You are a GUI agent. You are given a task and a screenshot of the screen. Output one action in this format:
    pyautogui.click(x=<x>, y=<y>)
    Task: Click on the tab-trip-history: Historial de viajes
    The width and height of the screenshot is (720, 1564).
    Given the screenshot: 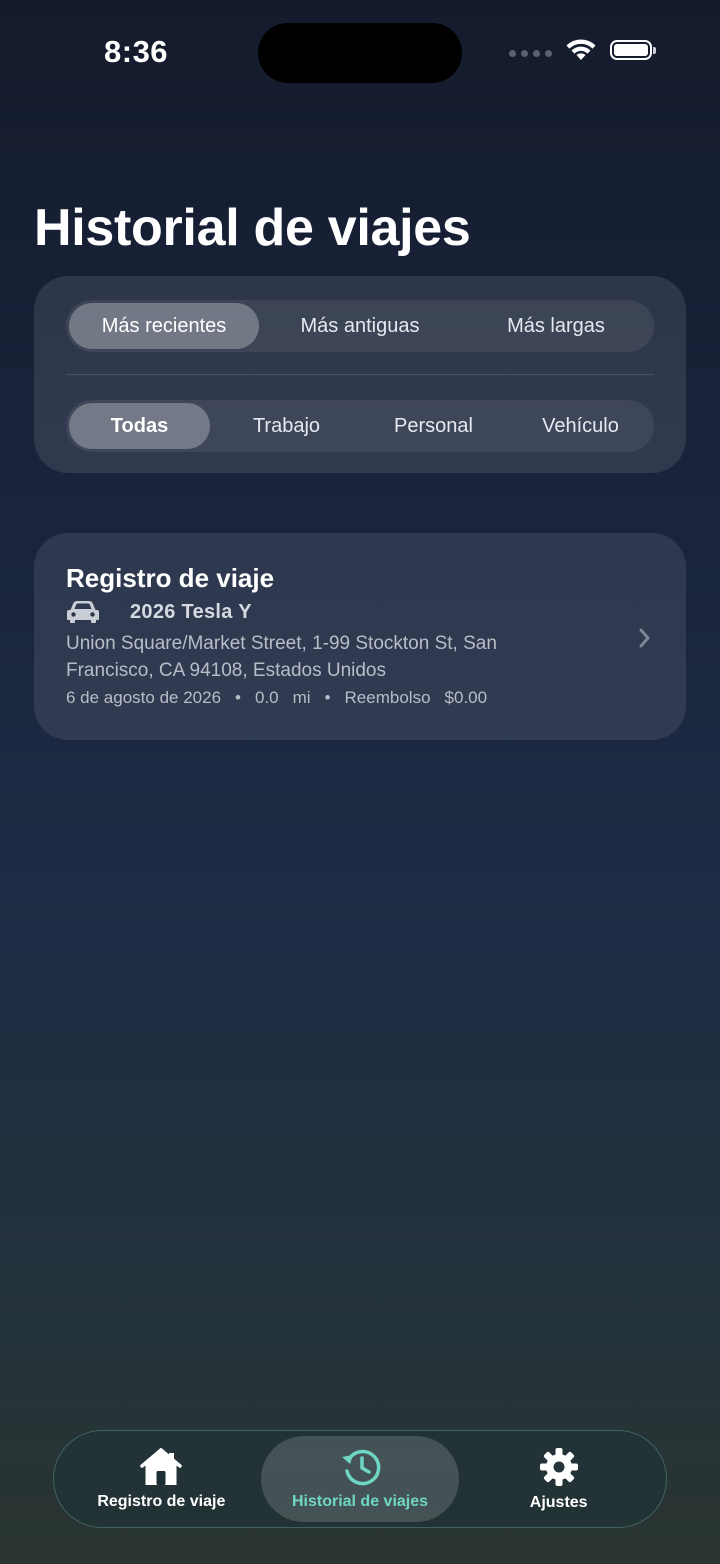 What is the action you would take?
    pyautogui.click(x=360, y=1479)
    